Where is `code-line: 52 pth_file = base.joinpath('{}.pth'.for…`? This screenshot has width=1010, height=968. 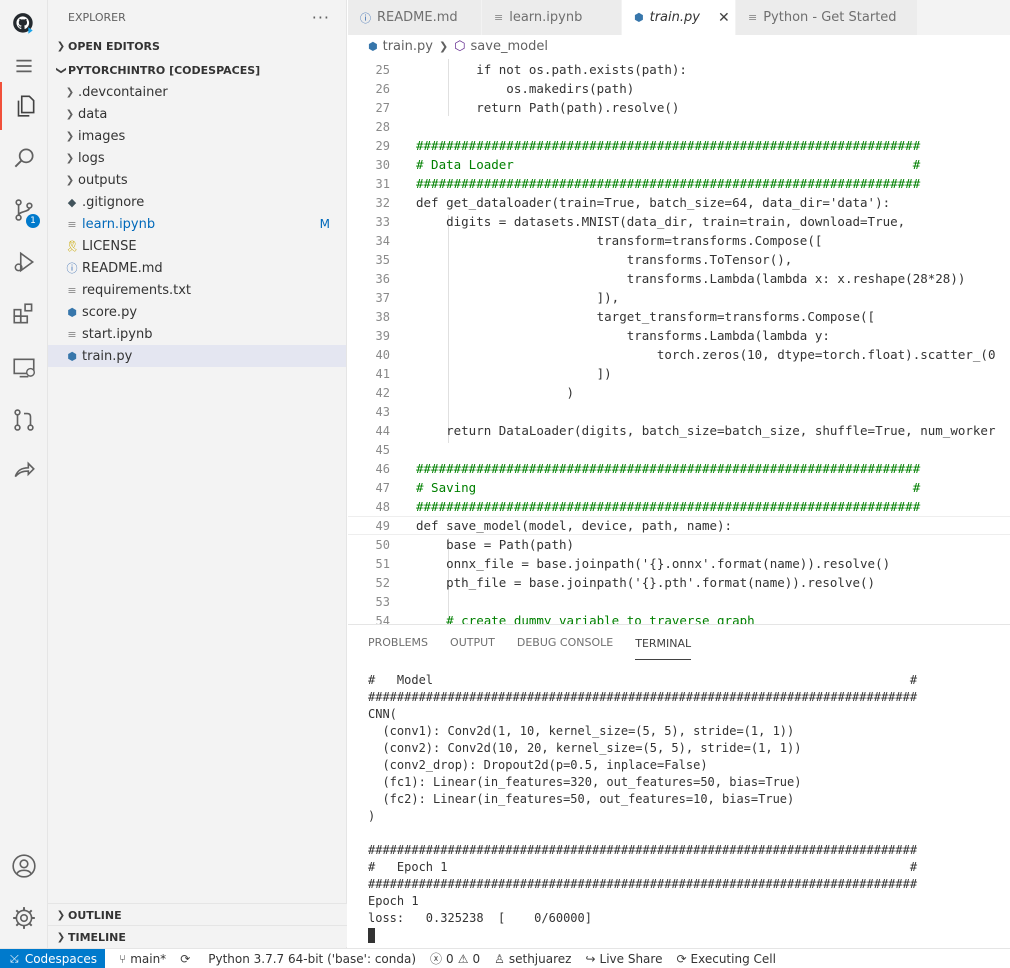
code-line: 52 pth_file = base.joinpath('{}.pth'.for… is located at coordinates (679, 582).